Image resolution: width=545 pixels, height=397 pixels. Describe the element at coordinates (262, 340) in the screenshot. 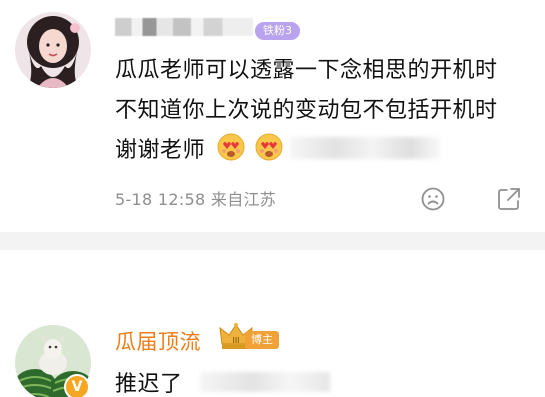

I see `blogger-badge: 博主` at that location.